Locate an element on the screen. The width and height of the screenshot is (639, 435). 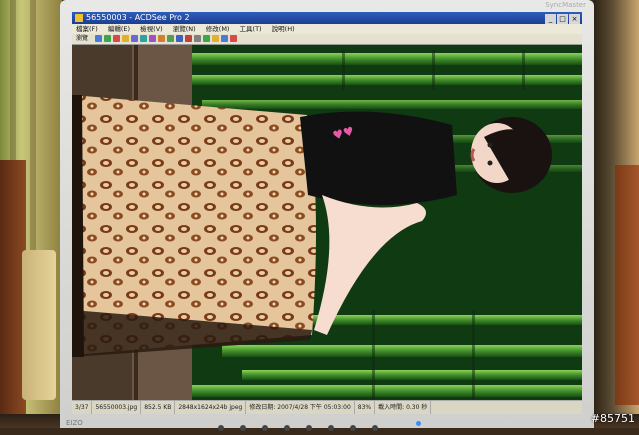
chair-right is located at coordinates (627, 285).